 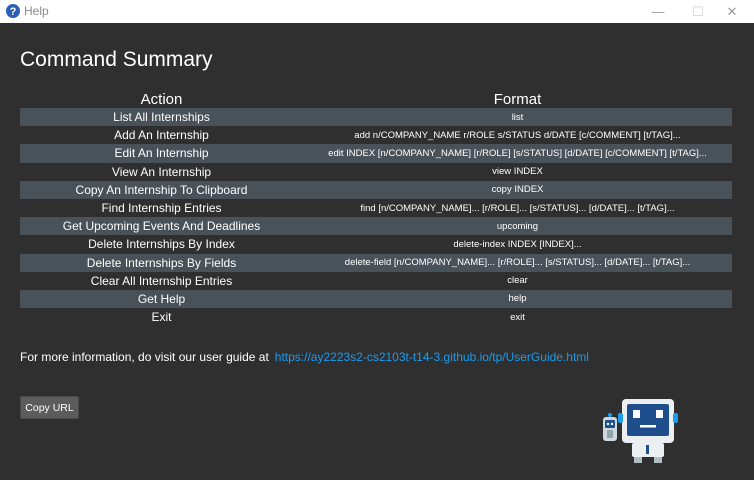 What do you see at coordinates (161, 244) in the screenshot?
I see `action-cell: Delete Internships By Index` at bounding box center [161, 244].